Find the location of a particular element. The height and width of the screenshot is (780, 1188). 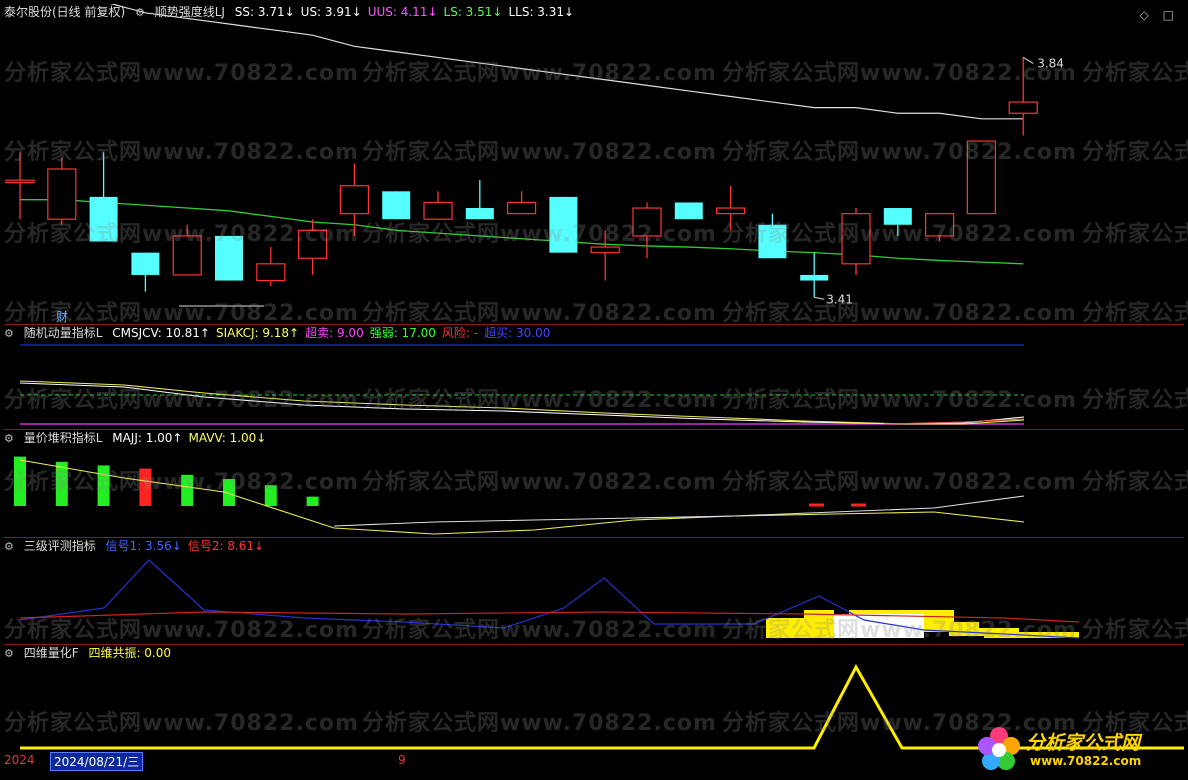

main-indicator-item: LS: 3.51↓ is located at coordinates (473, 12).